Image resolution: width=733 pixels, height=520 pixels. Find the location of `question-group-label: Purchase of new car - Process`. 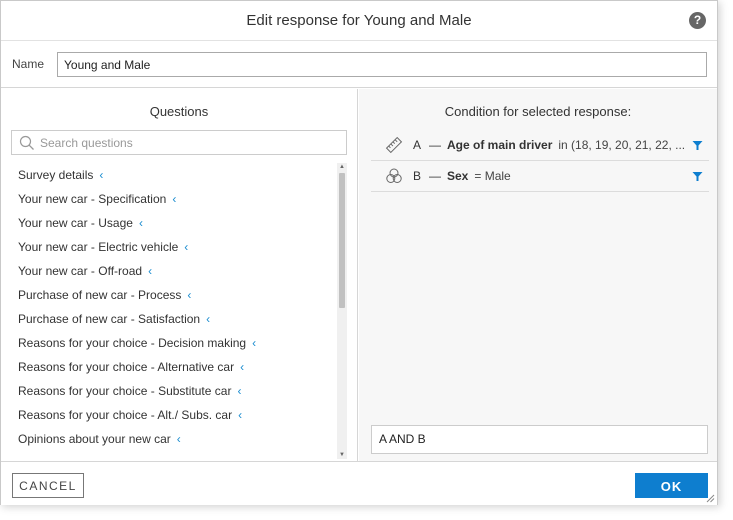

question-group-label: Purchase of new car - Process is located at coordinates (100, 295).